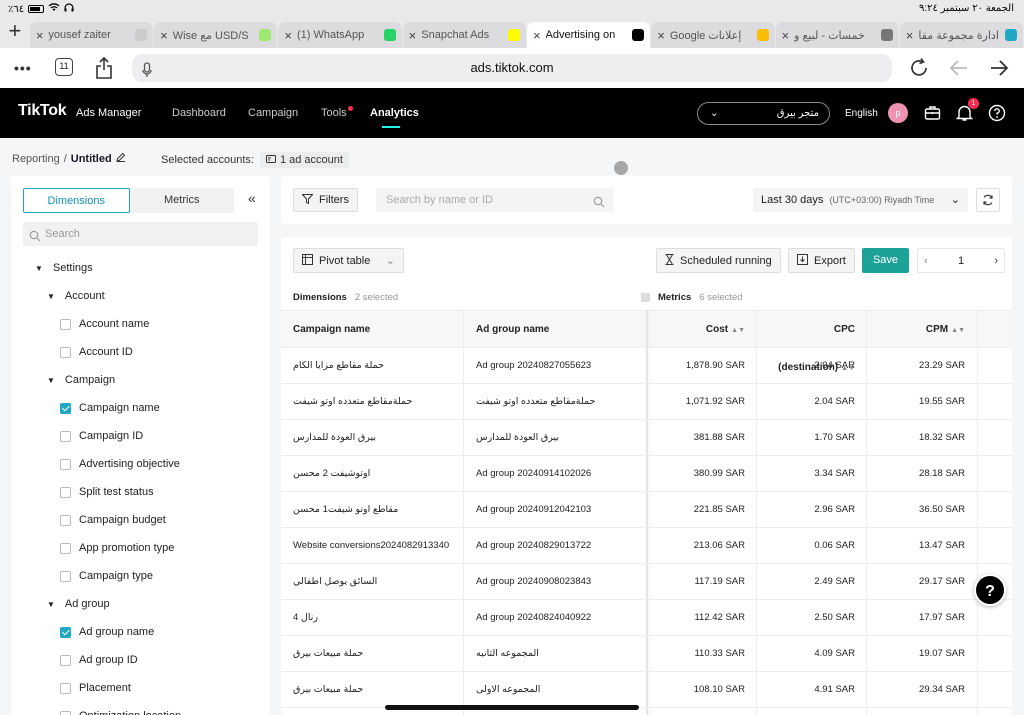 Image resolution: width=1024 pixels, height=715 pixels. What do you see at coordinates (81, 380) in the screenshot?
I see `tree-group: ▼ Campaign` at bounding box center [81, 380].